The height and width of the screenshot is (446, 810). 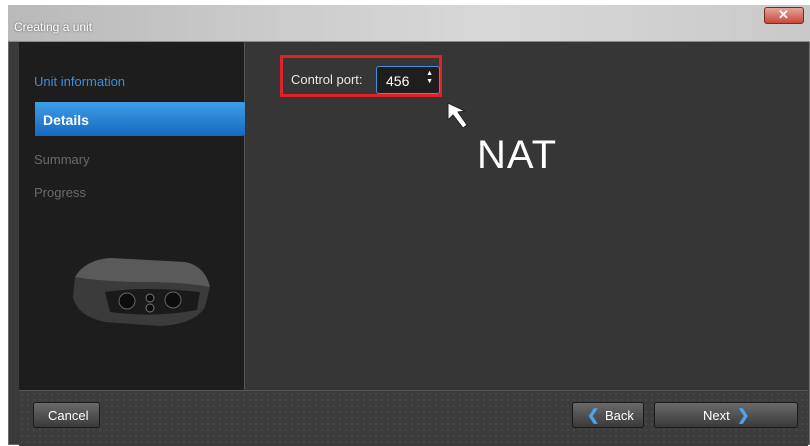 I want to click on cancel-button: Cancel, so click(x=66, y=415).